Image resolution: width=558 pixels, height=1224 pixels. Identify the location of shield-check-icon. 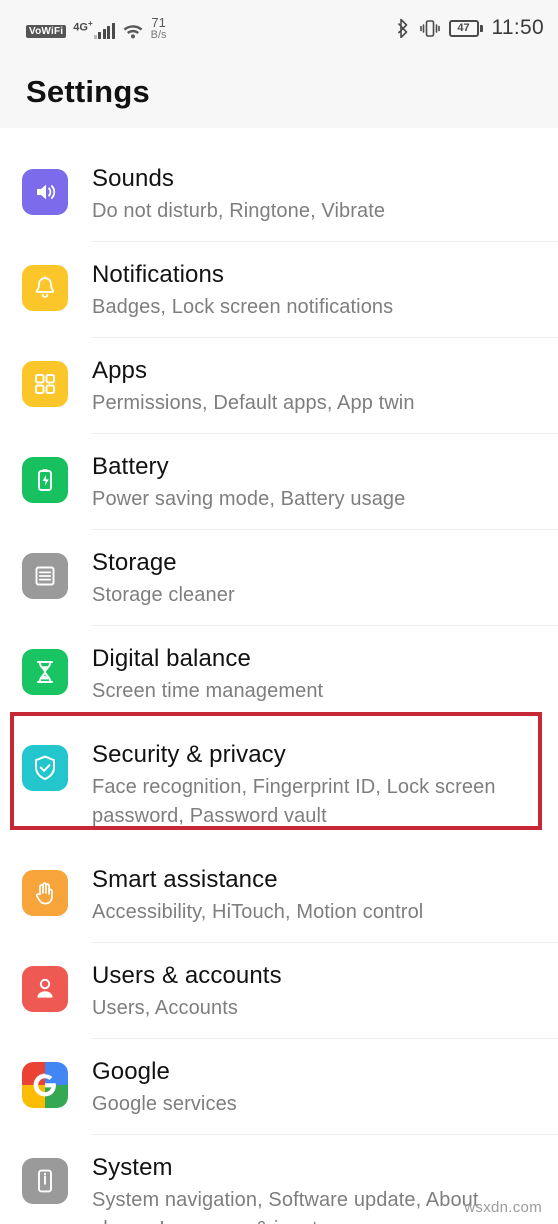
(45, 768).